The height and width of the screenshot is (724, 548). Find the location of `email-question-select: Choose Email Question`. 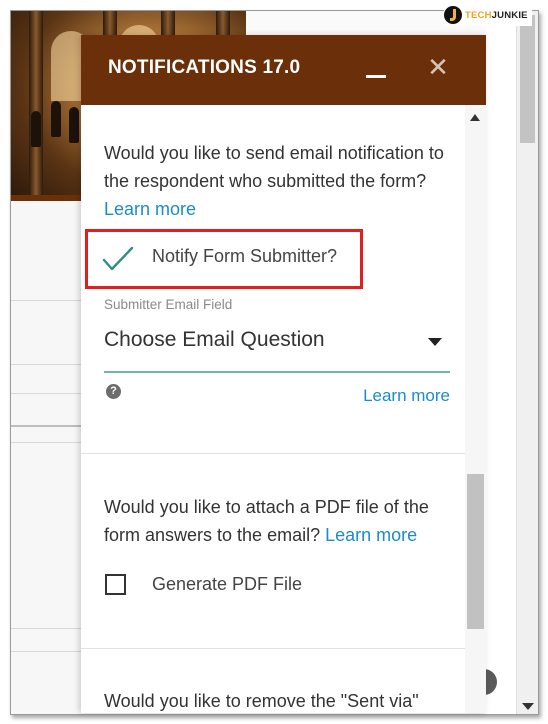

email-question-select: Choose Email Question is located at coordinates (277, 347).